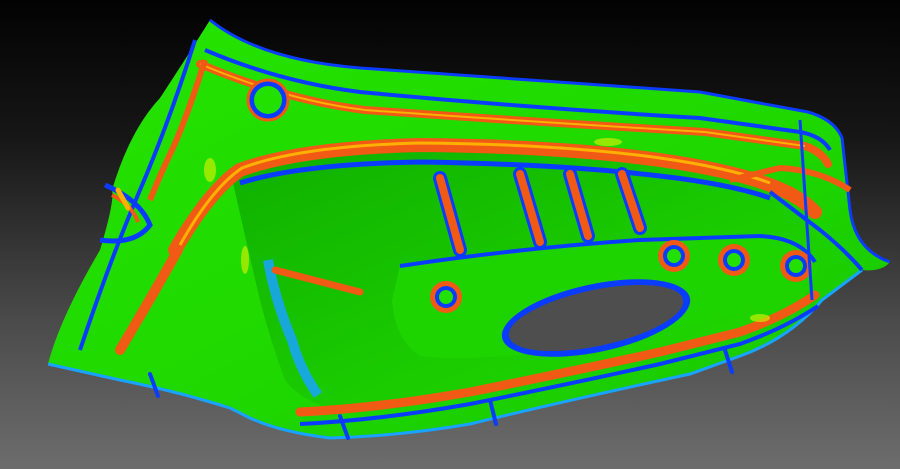 The height and width of the screenshot is (469, 900). What do you see at coordinates (268, 100) in the screenshot?
I see `mounting-hole-upper-left` at bounding box center [268, 100].